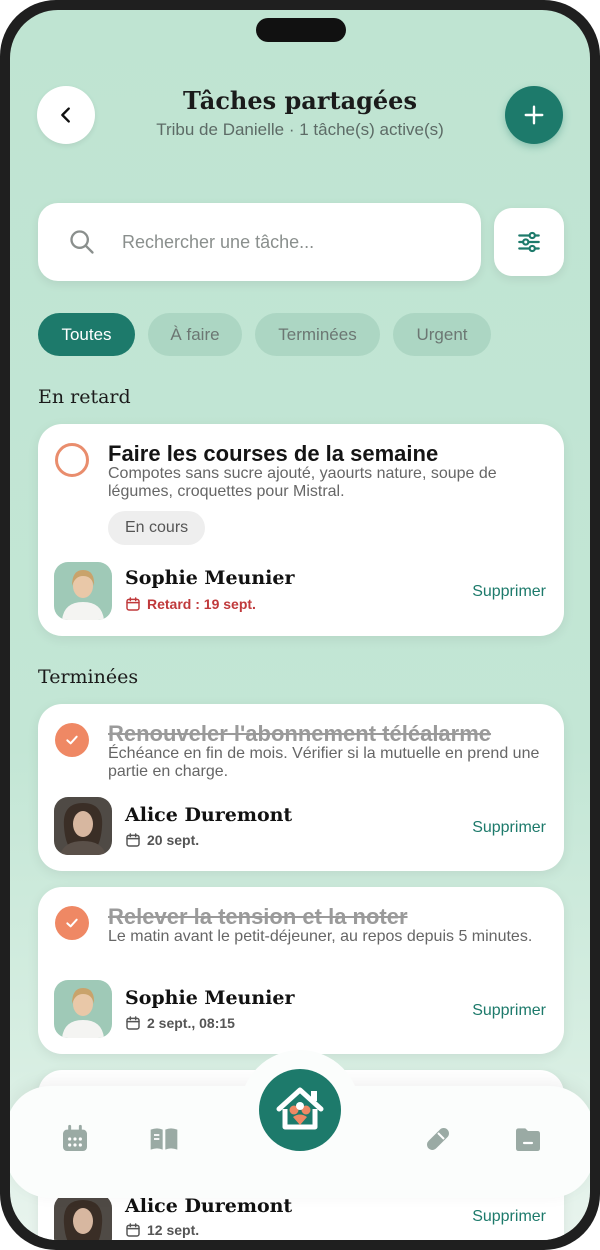  I want to click on section-title-done: Terminées, so click(88, 677).